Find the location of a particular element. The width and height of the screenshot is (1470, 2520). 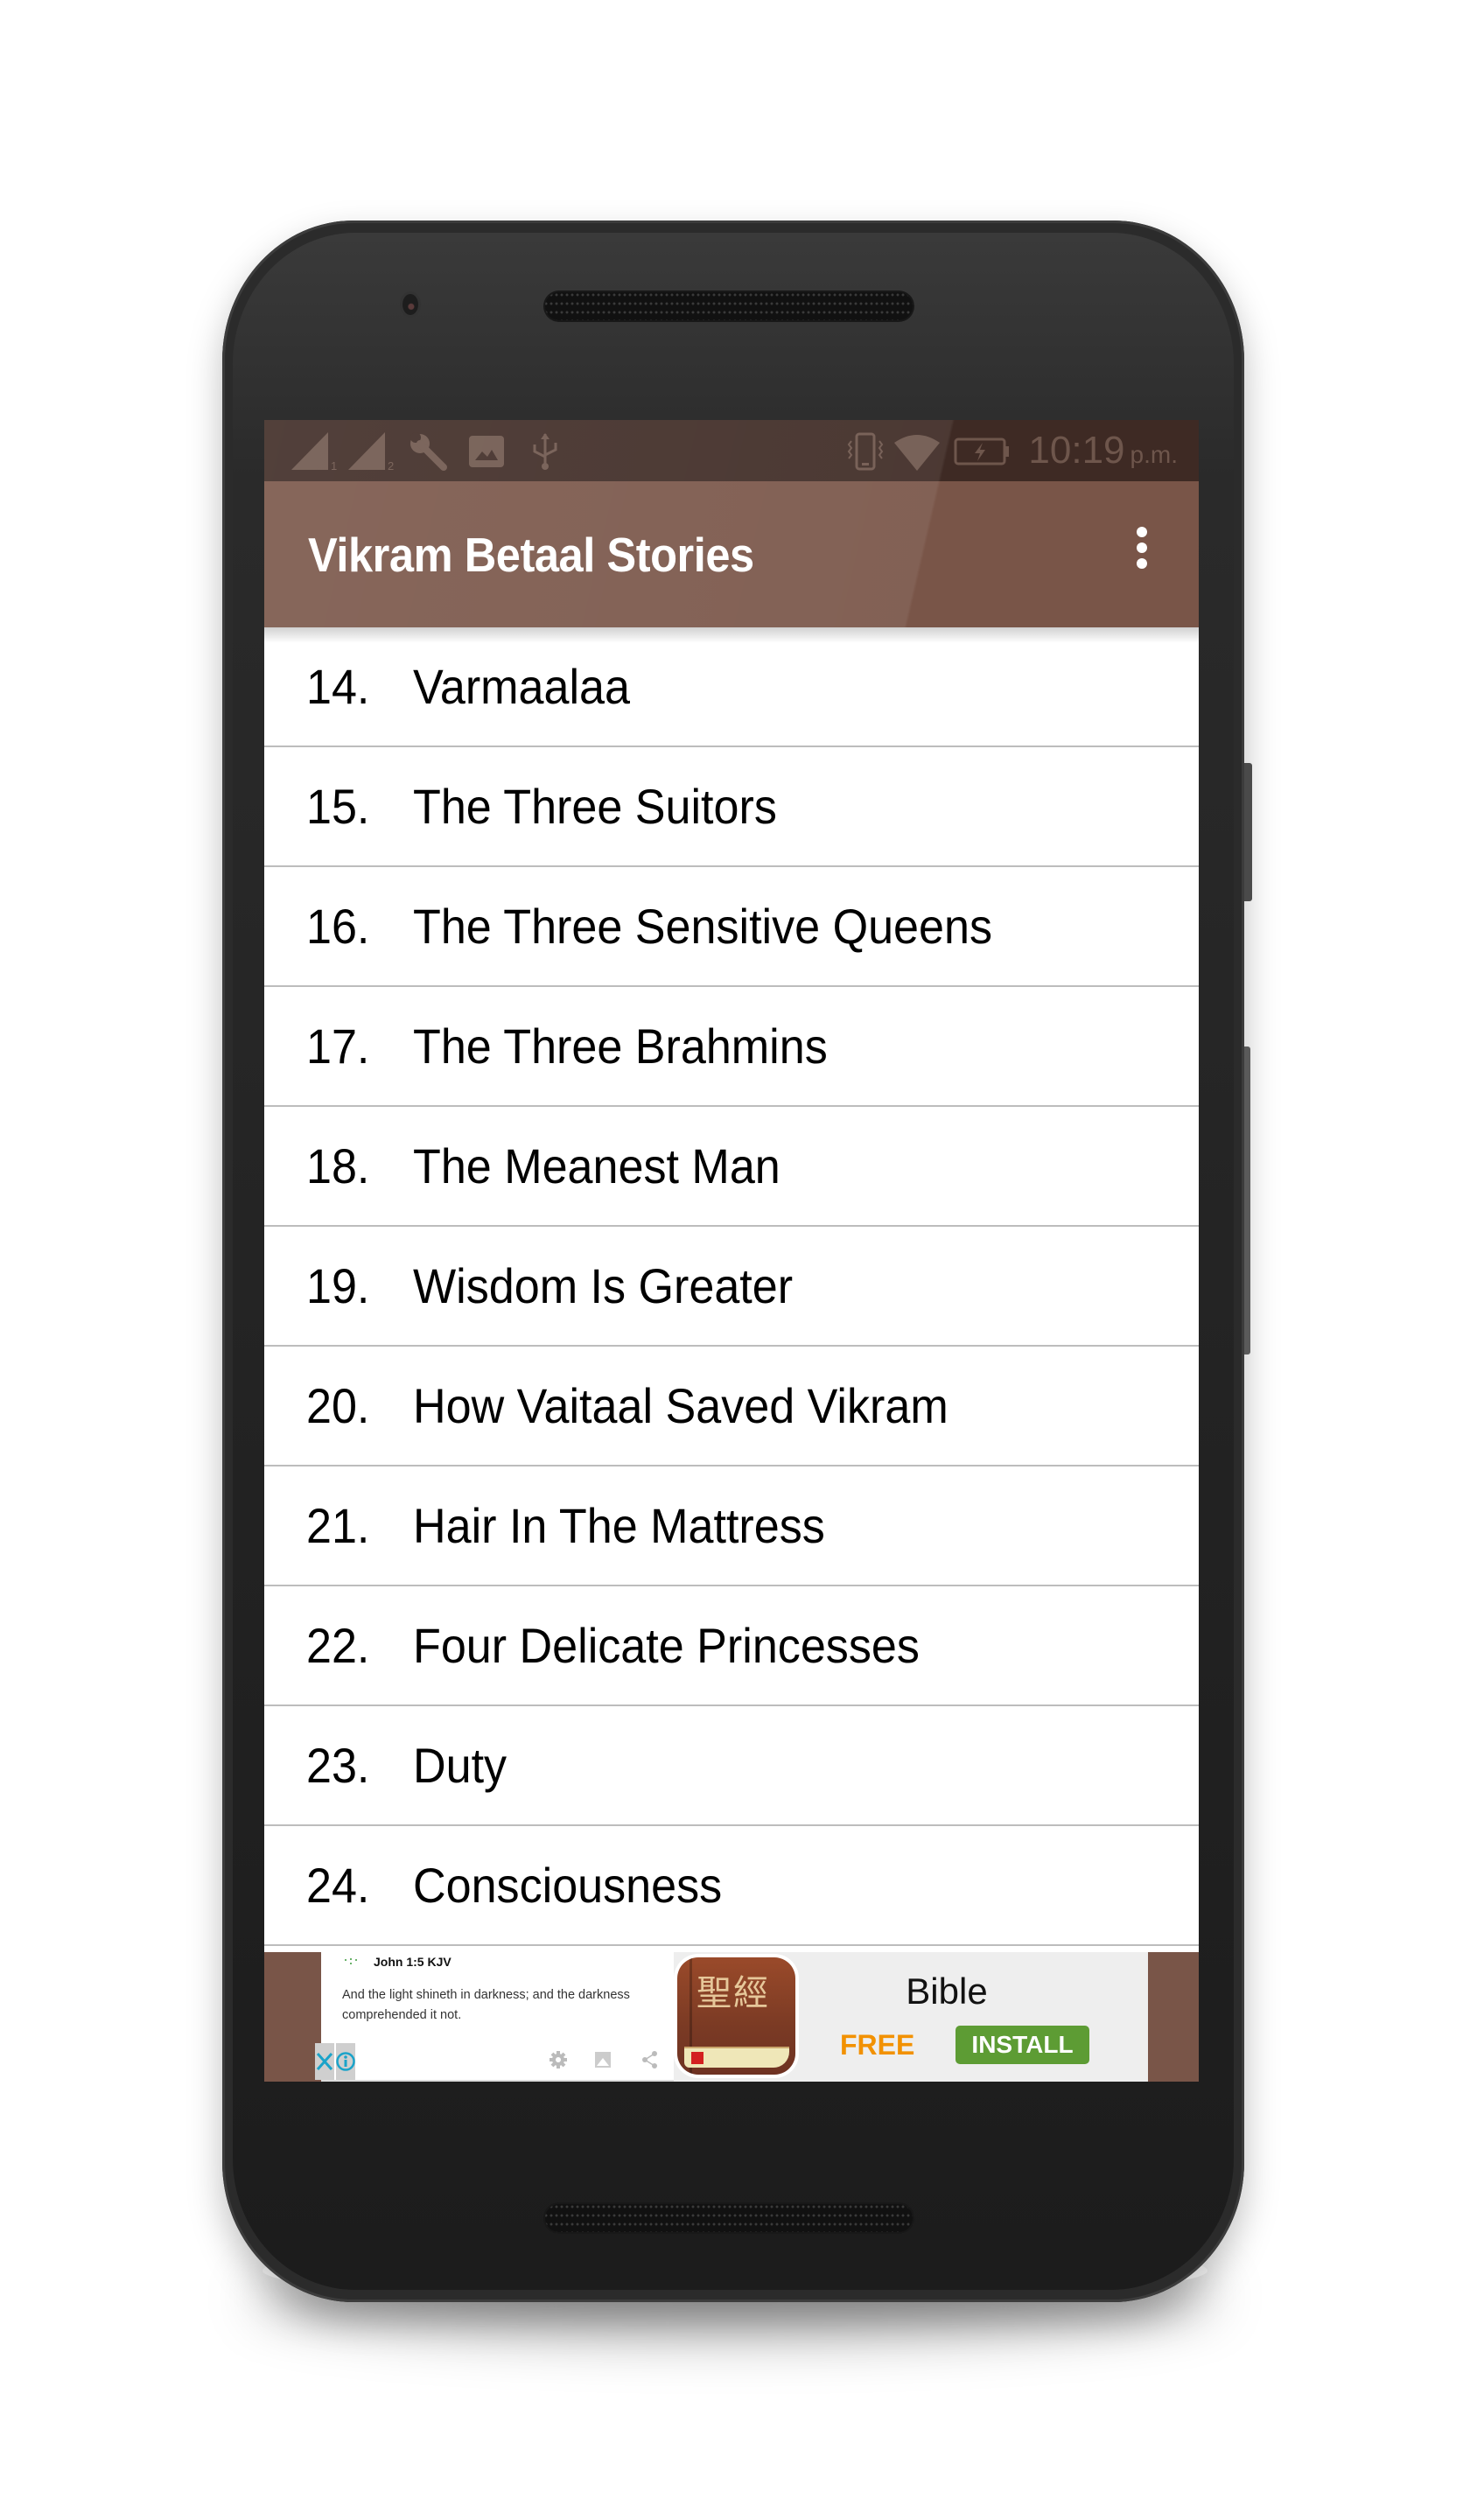

clock-ampm: p.m. is located at coordinates (1154, 454).